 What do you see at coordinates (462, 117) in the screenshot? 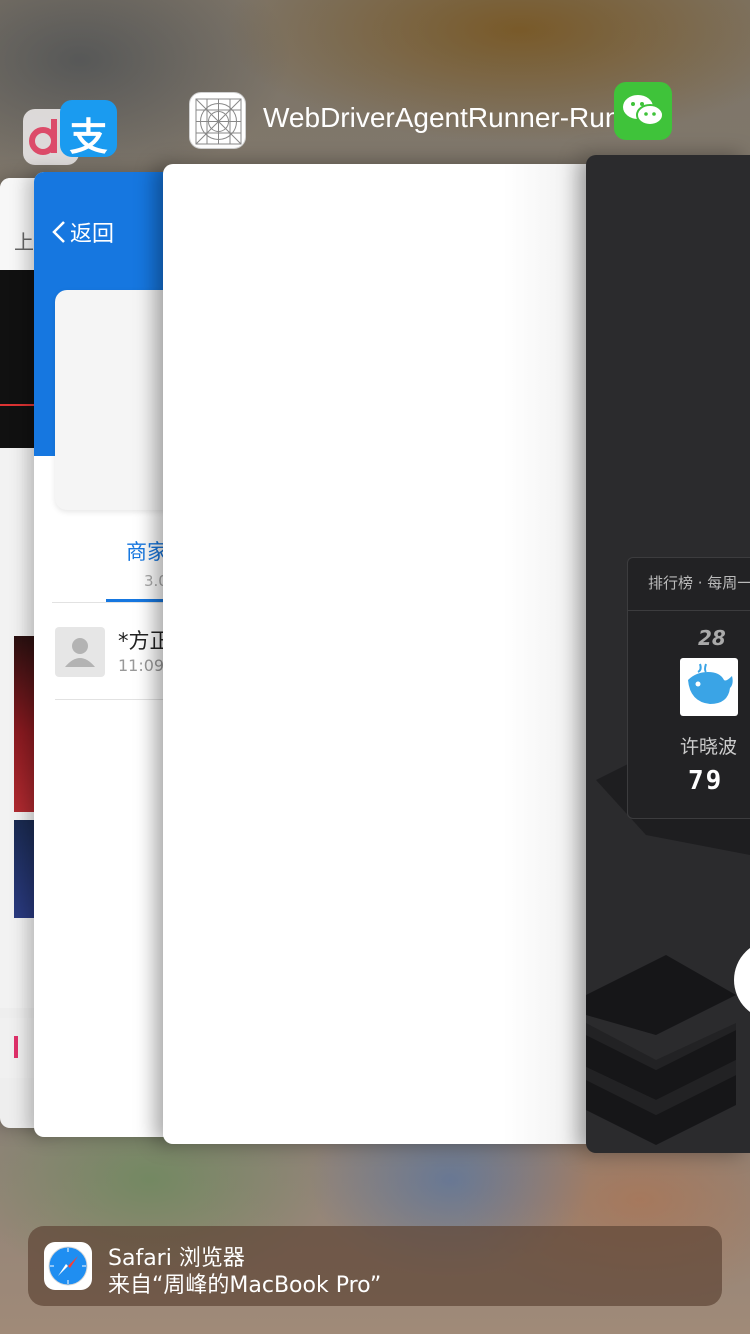
I see `app-title: WebDriverAgentRunner-Runner` at bounding box center [462, 117].